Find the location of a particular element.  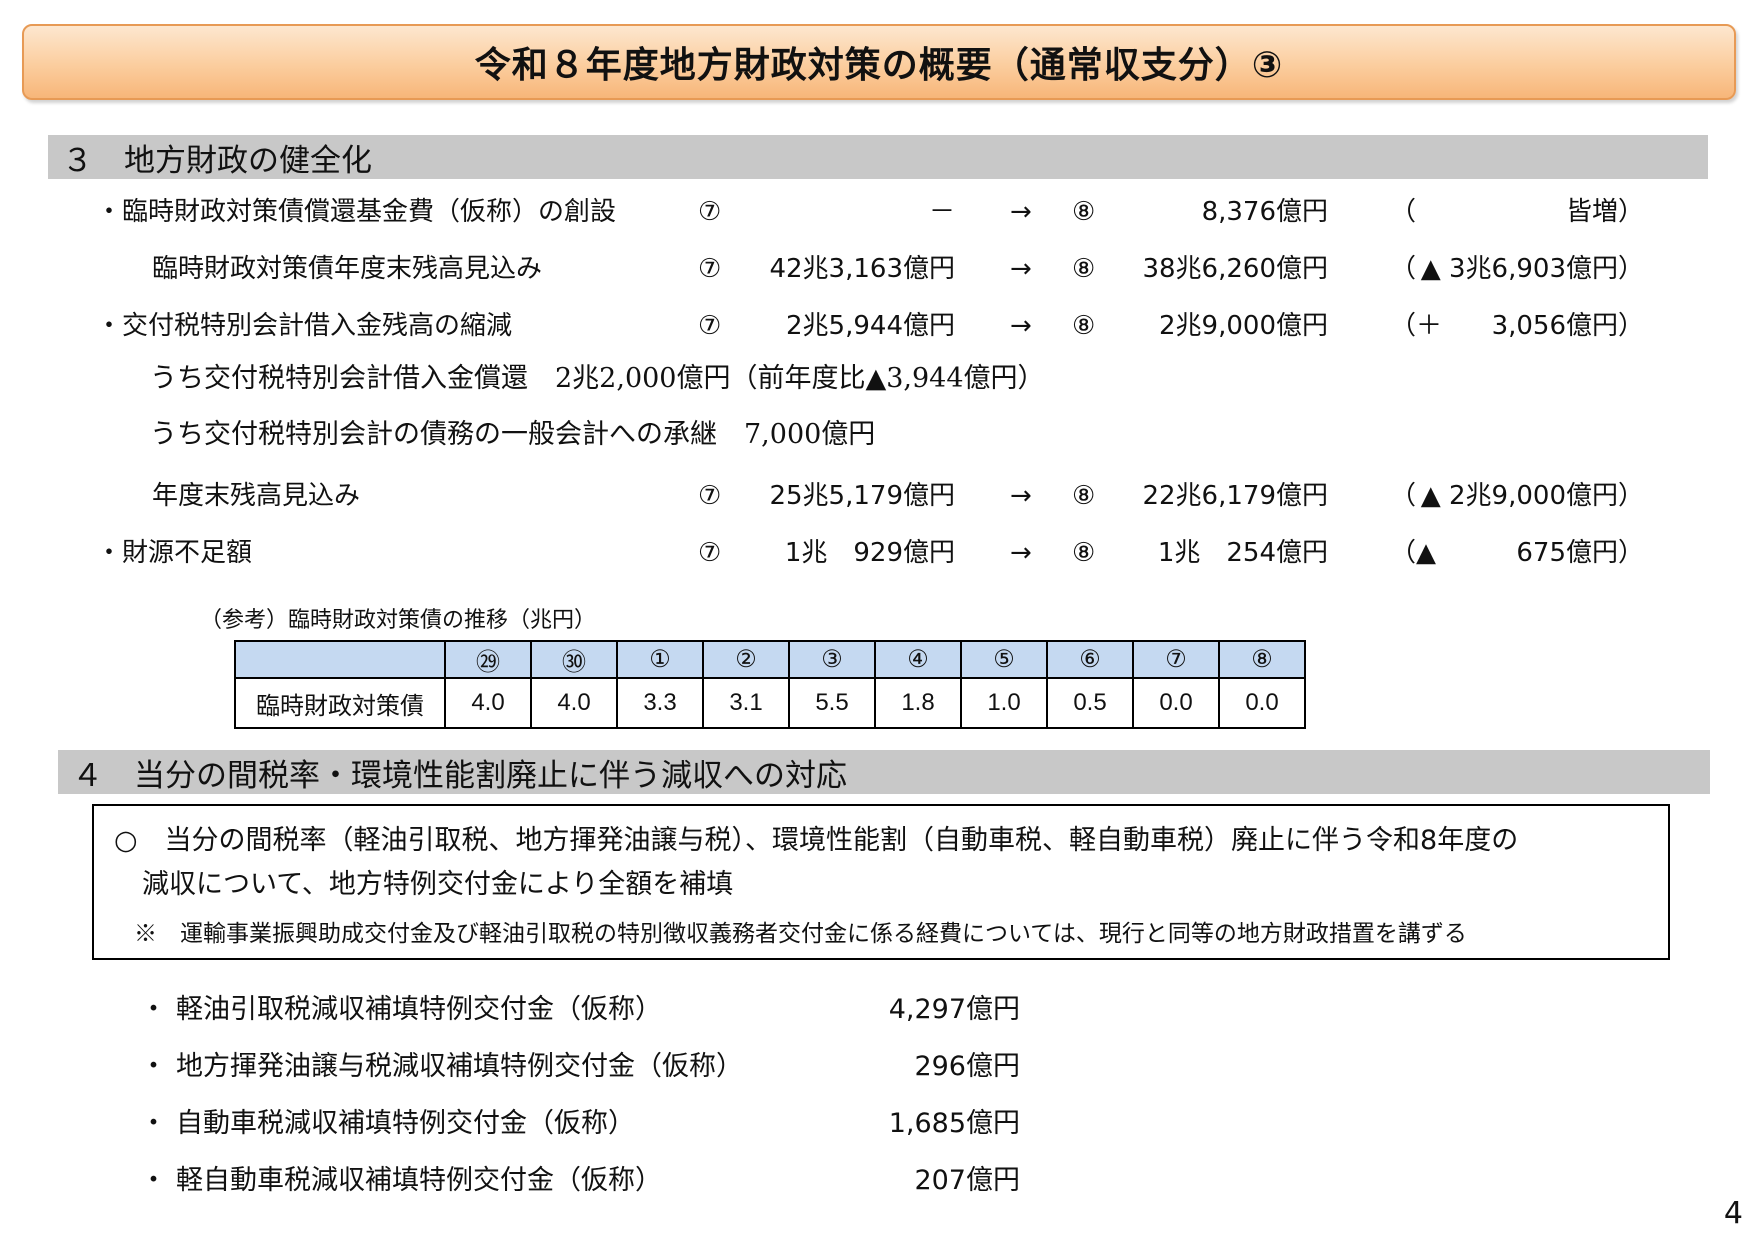

reference-header-row: ㉙ ㉚ ① ② ③ ④ ⑤ ⑥ ⑦ ⑧ is located at coordinates (770, 659).